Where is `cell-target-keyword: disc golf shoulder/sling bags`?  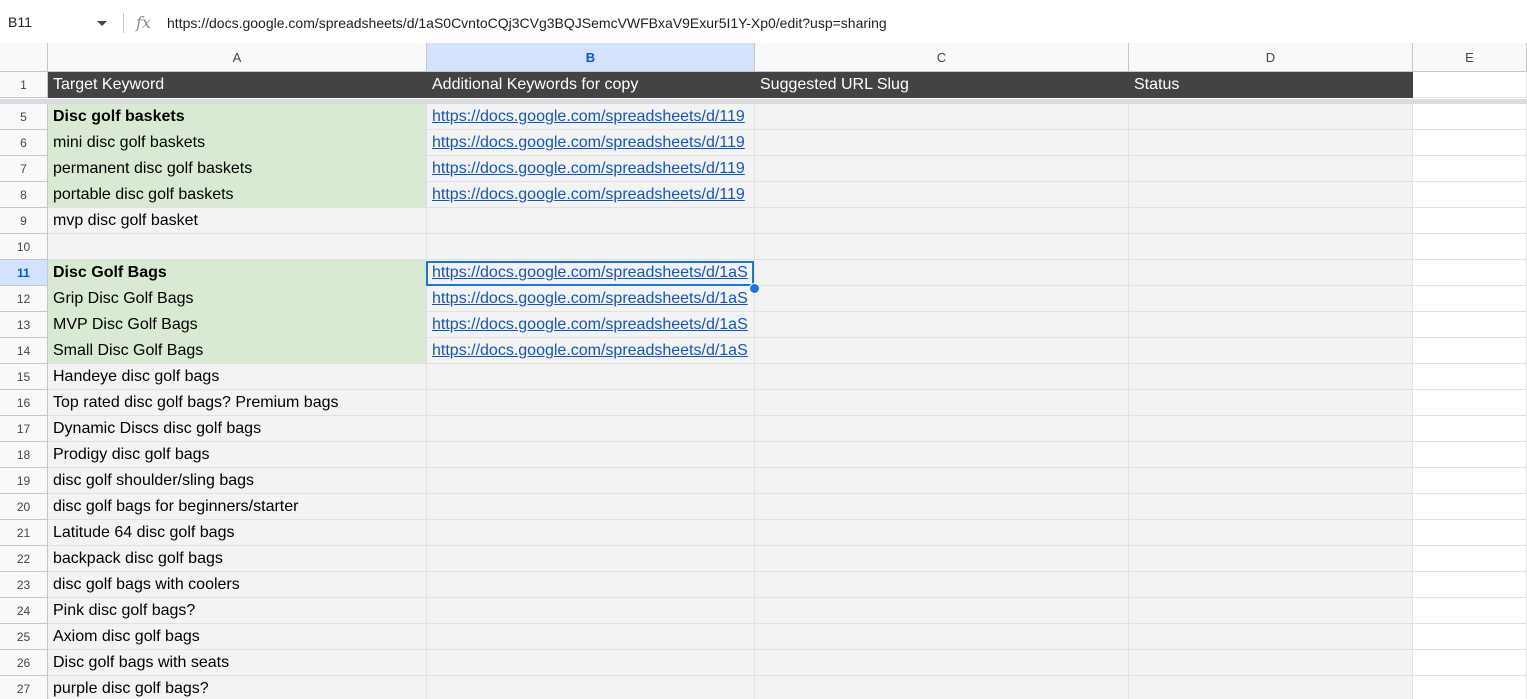 cell-target-keyword: disc golf shoulder/sling bags is located at coordinates (237, 481).